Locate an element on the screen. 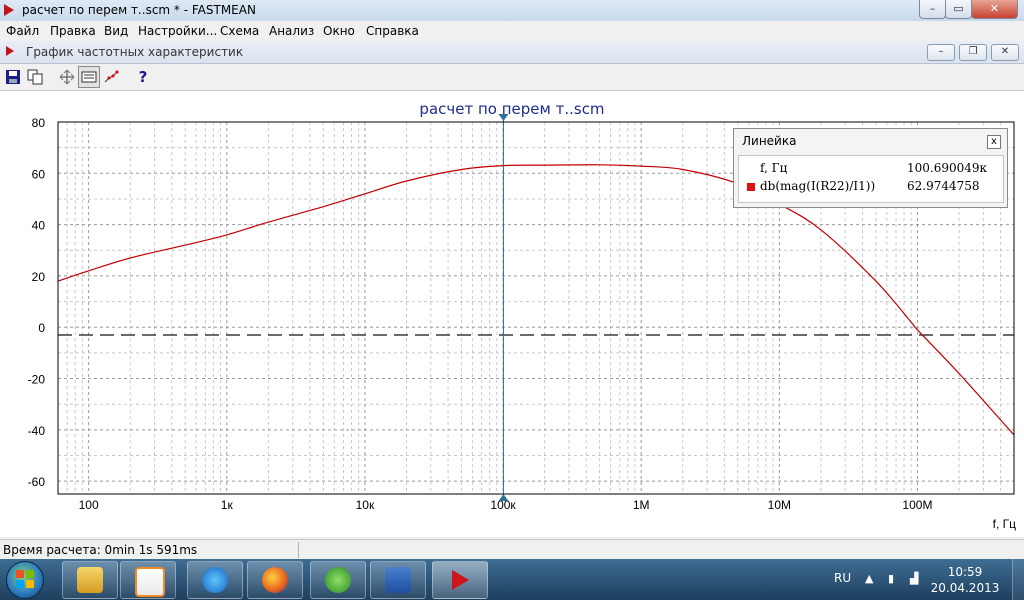  windows-logo-icon is located at coordinates (25, 579).